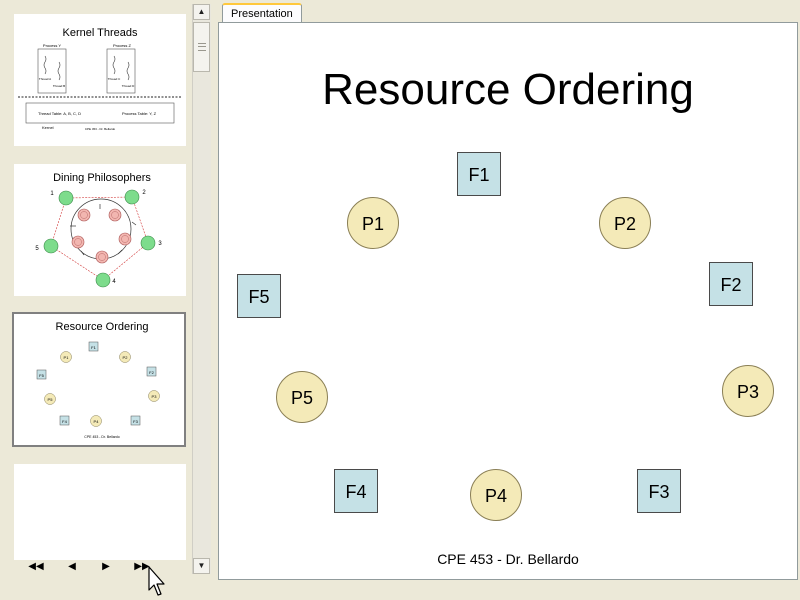 The width and height of the screenshot is (800, 600). What do you see at coordinates (114, 79) in the screenshot?
I see `thumb-thread-c-label: Thread C` at bounding box center [114, 79].